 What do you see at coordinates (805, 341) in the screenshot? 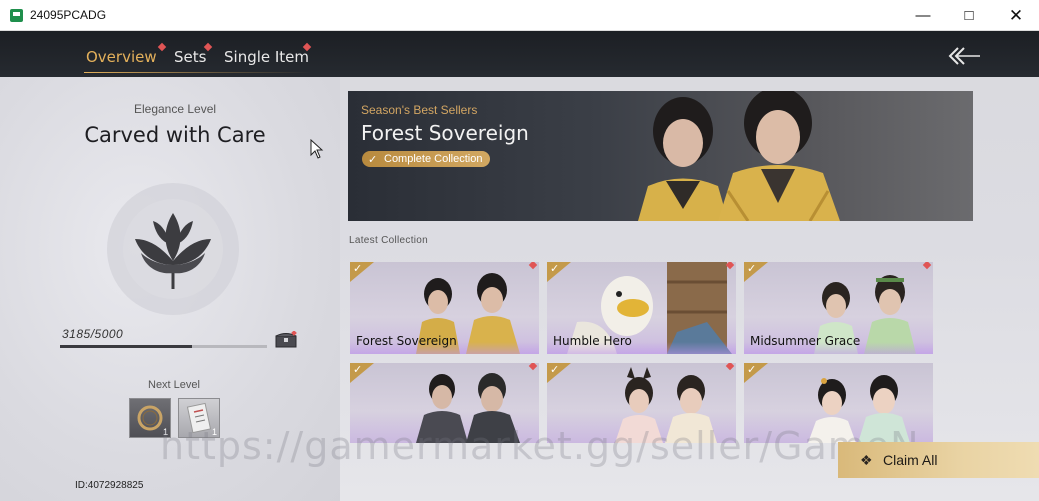
I see `card-name: Midsummer Grace` at bounding box center [805, 341].